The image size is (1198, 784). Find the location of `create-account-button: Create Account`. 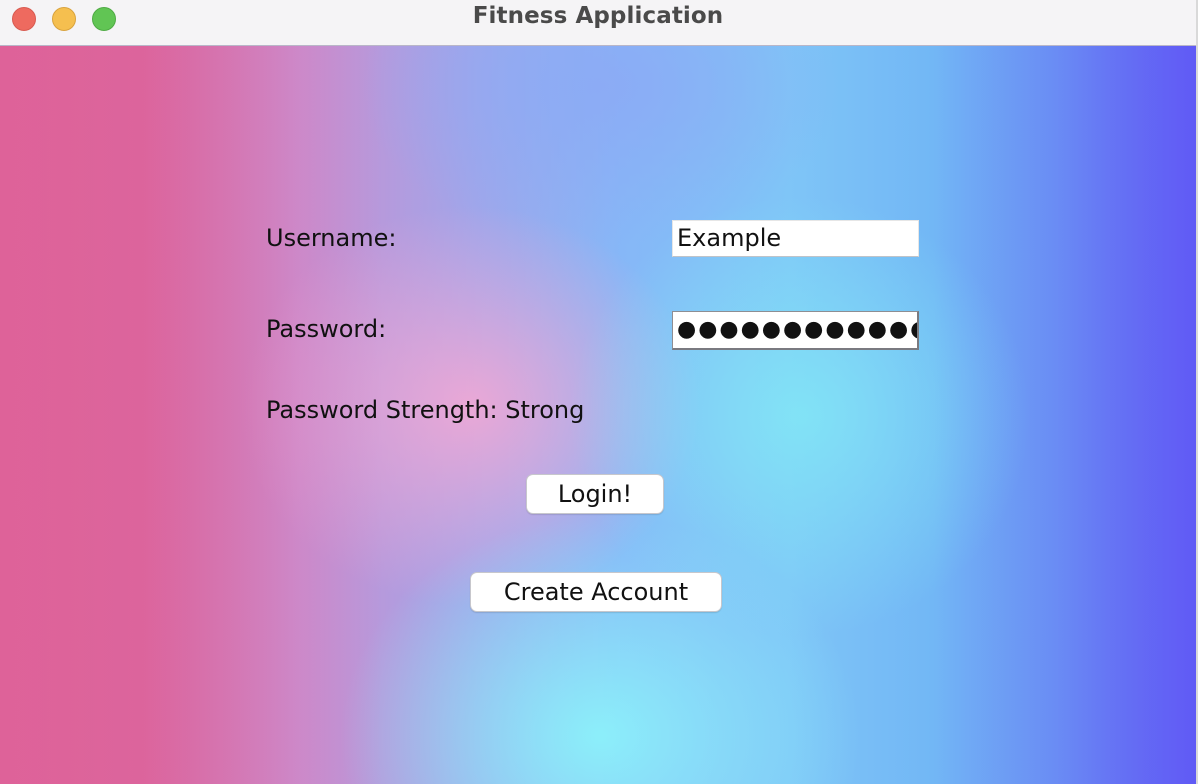

create-account-button: Create Account is located at coordinates (596, 592).